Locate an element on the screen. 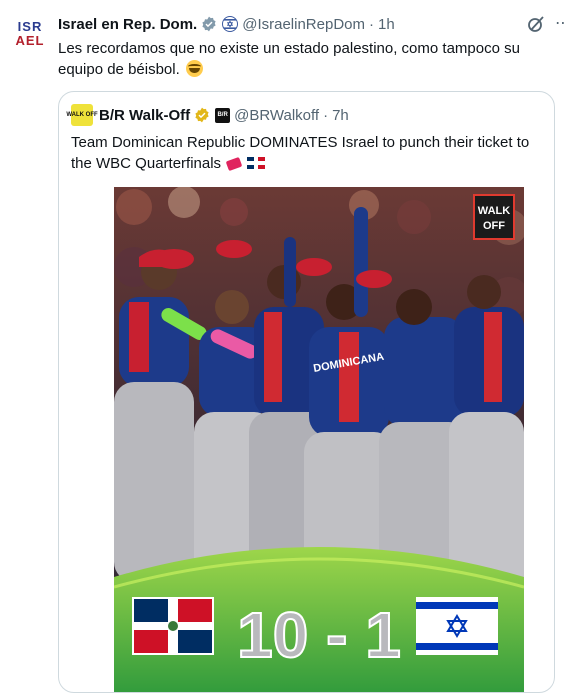 Image resolution: width=567 pixels, height=693 pixels. quote-author-handle: @BRWalkoff is located at coordinates (276, 115).